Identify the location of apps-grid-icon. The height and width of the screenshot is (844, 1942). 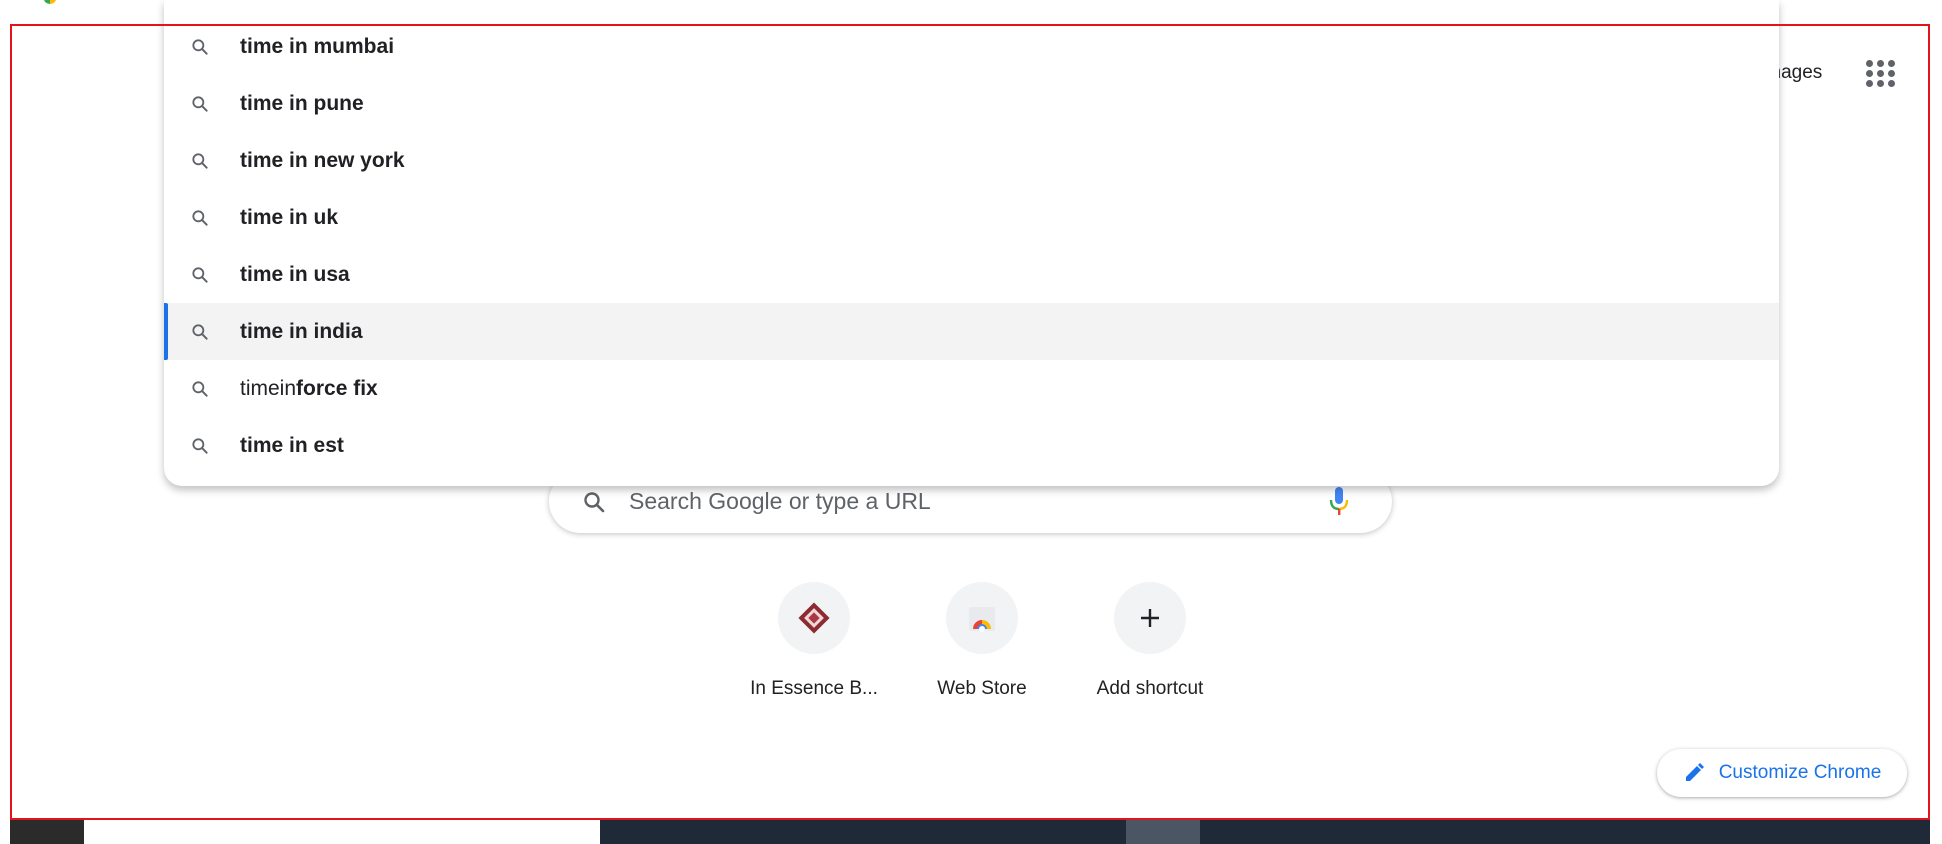
(1879, 73).